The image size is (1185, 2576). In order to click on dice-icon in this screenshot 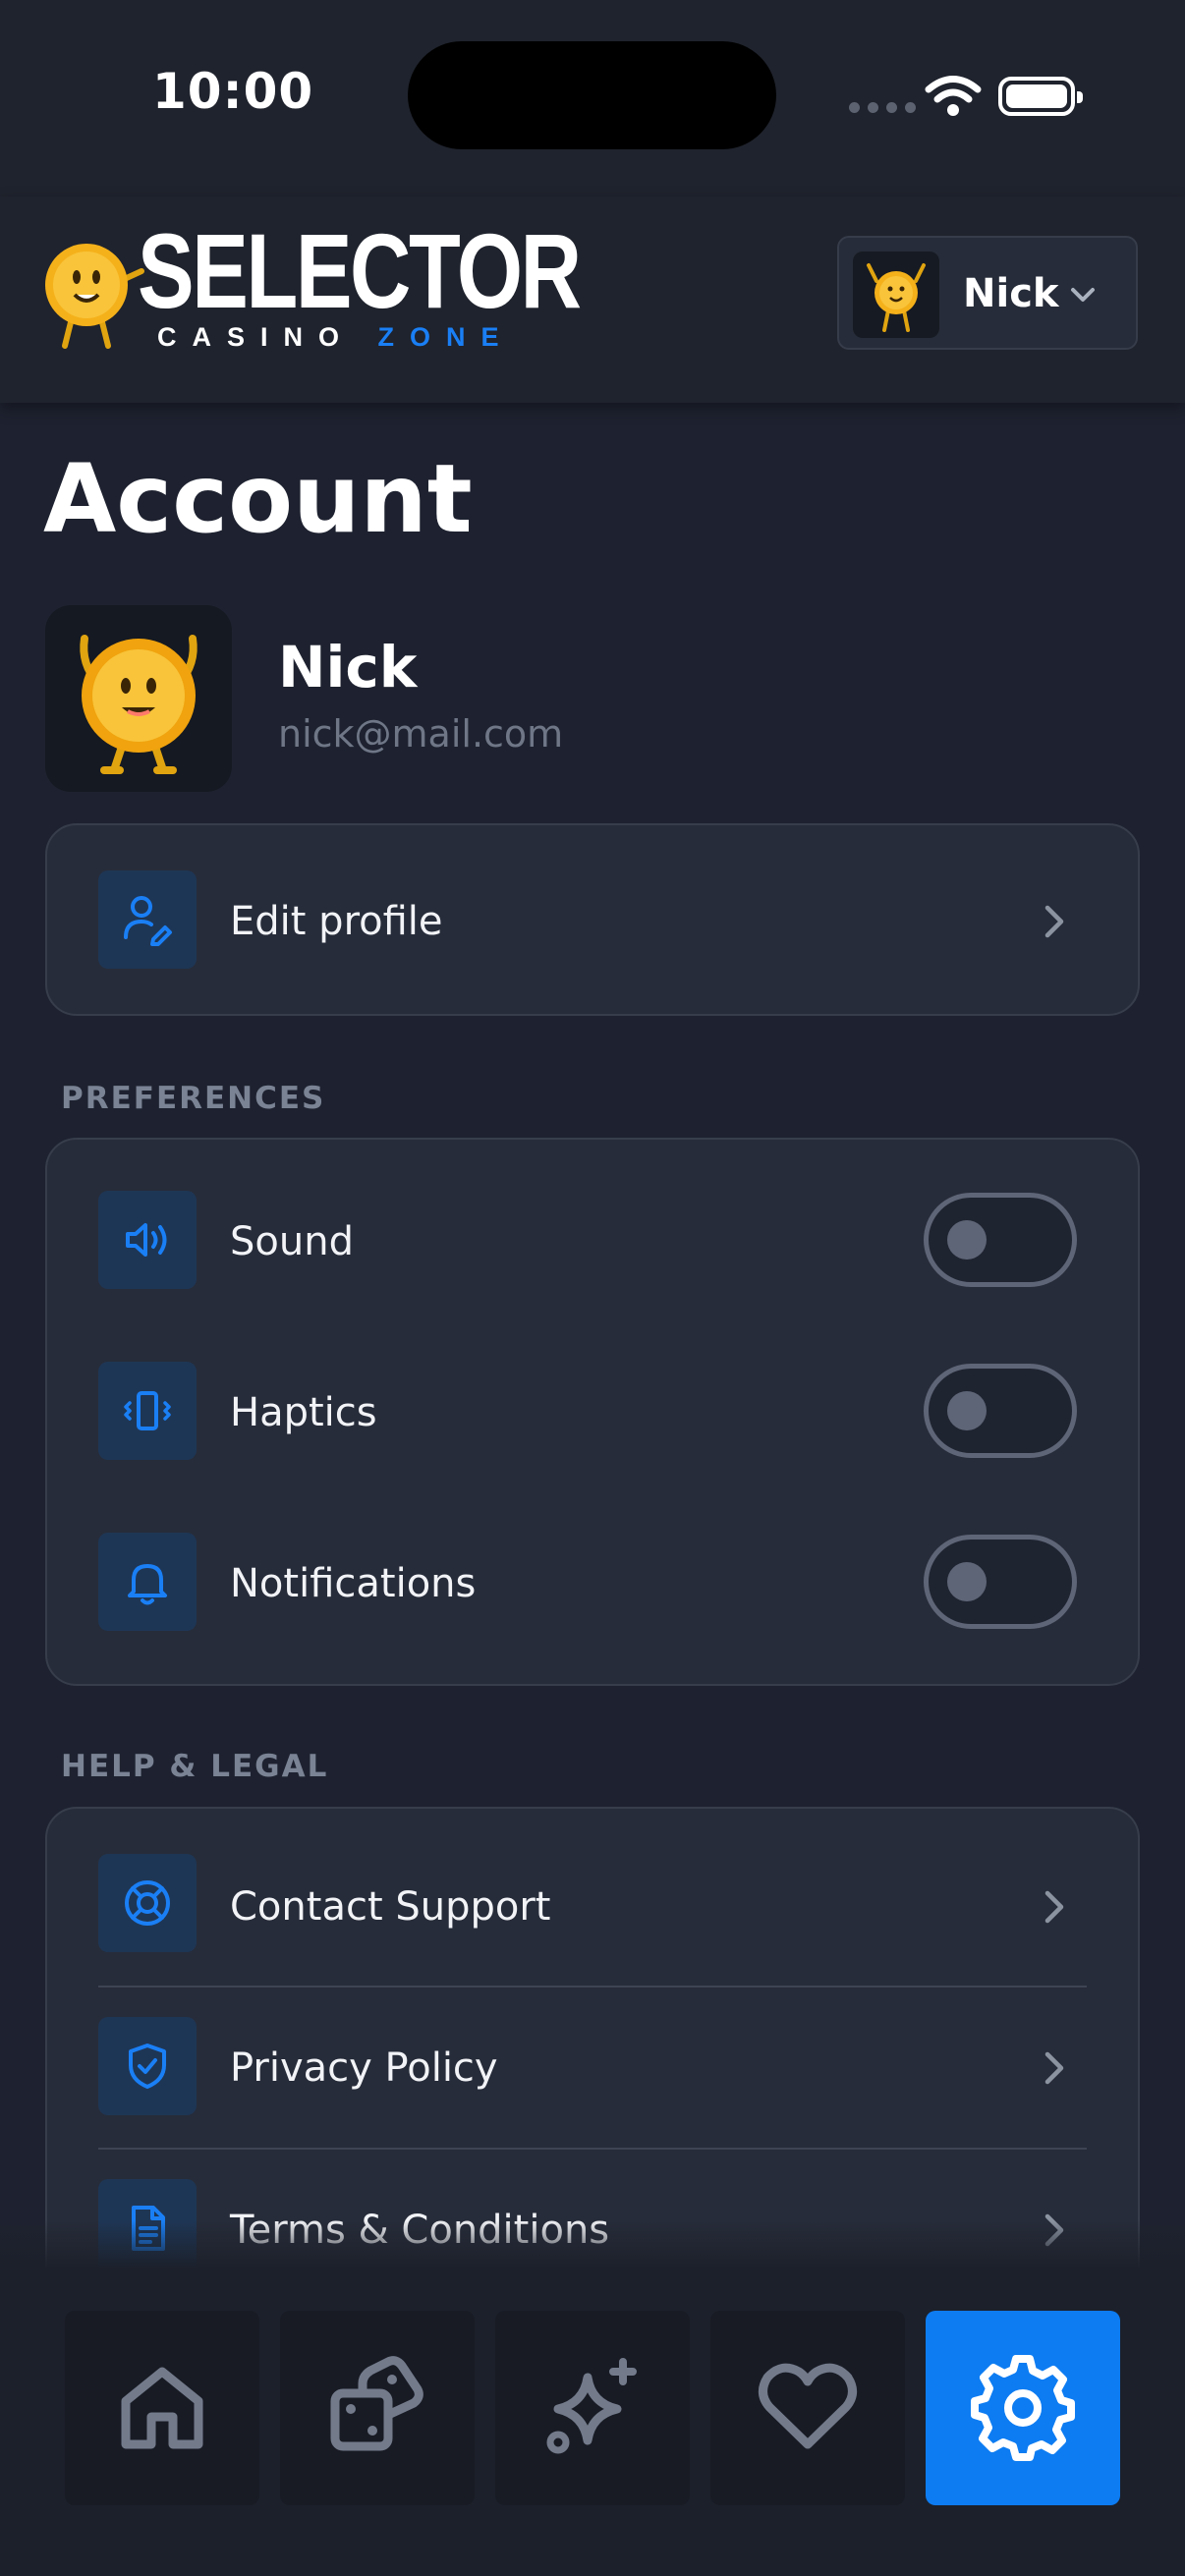, I will do `click(377, 2403)`.